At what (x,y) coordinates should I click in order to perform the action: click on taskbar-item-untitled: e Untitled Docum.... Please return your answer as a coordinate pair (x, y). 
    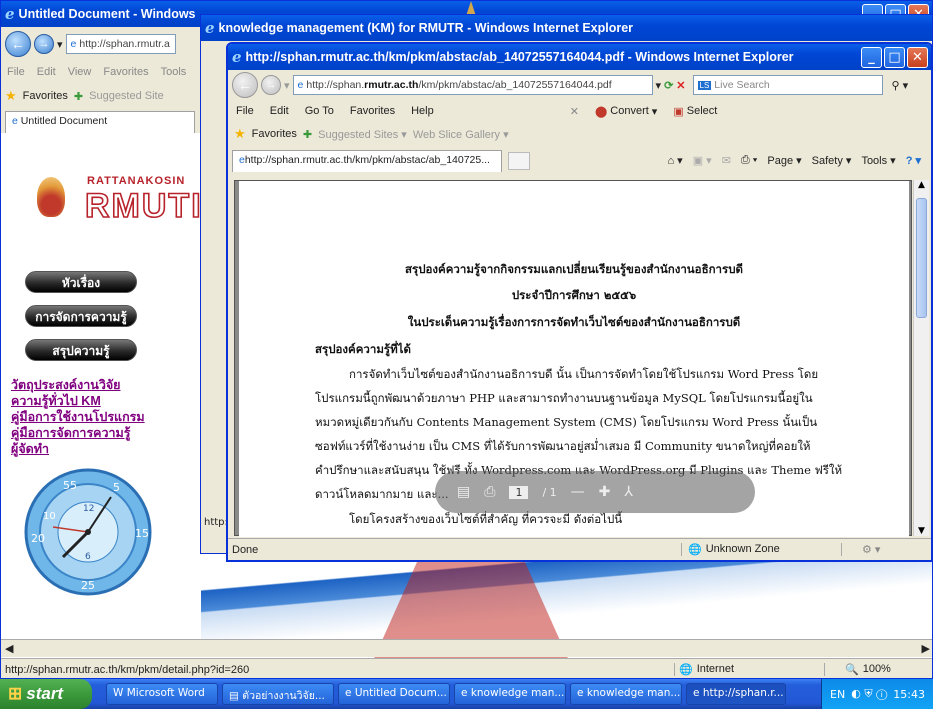
    Looking at the image, I should click on (394, 694).